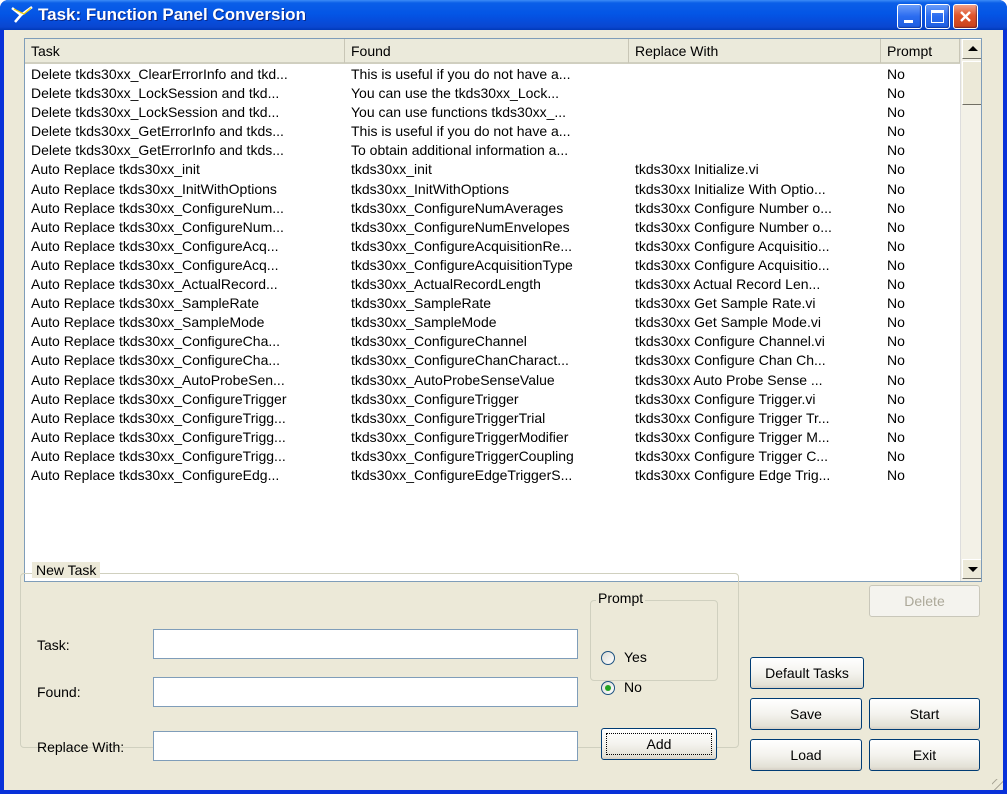  I want to click on maximize-button, so click(937, 16).